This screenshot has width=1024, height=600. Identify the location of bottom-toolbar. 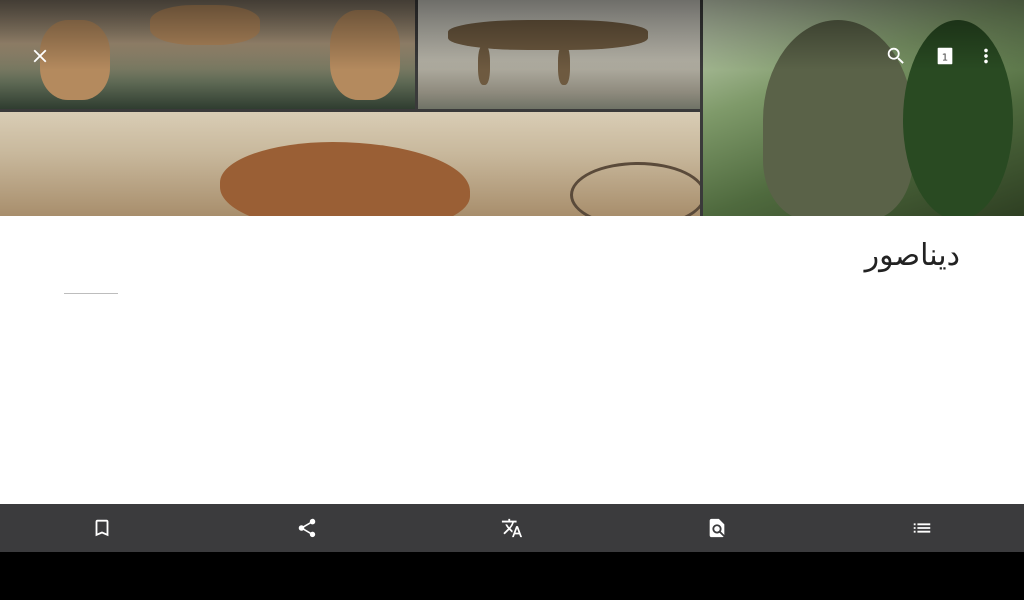
(512, 528).